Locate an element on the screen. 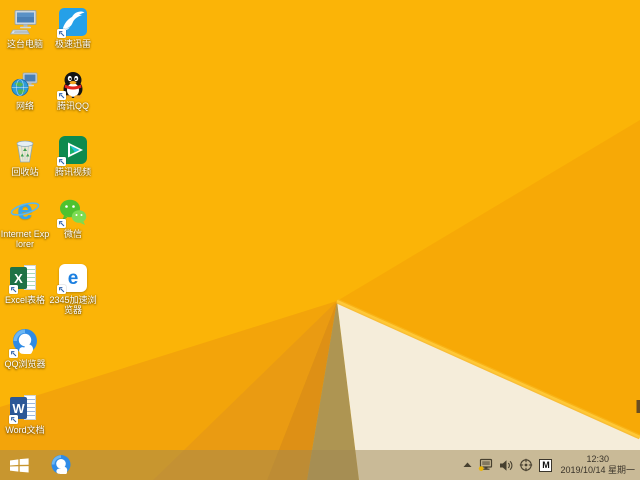 This screenshot has width=640, height=480. desktop-icon-label: 微信 is located at coordinates (72, 234).